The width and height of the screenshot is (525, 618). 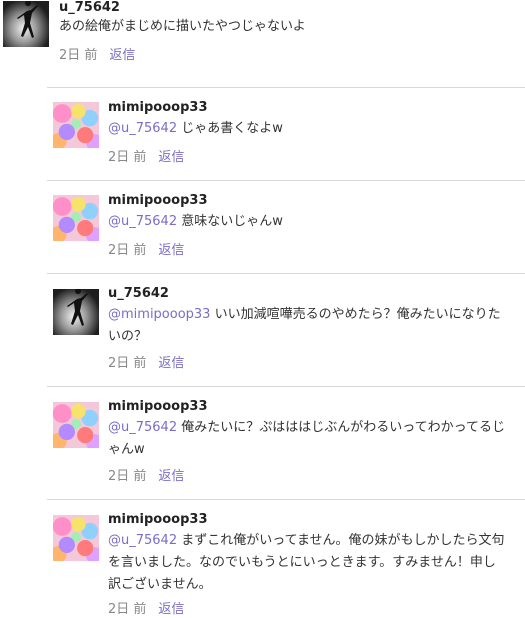 What do you see at coordinates (182, 26) in the screenshot?
I see `comment-body: あの絵俺がまじめに描いたやつじゃないよ` at bounding box center [182, 26].